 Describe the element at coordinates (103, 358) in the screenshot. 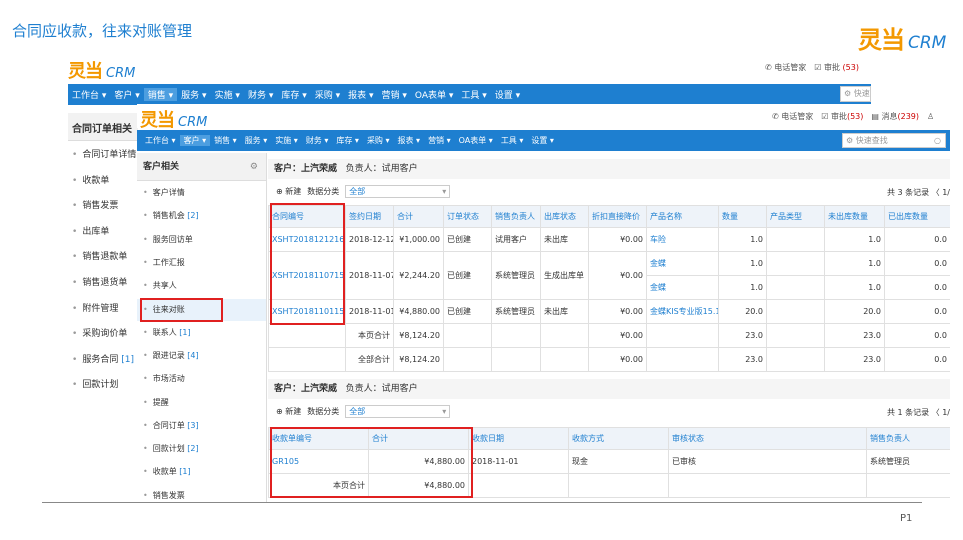

I see `back-sidebar-item-service-contract: • 服务合同 [1]` at that location.